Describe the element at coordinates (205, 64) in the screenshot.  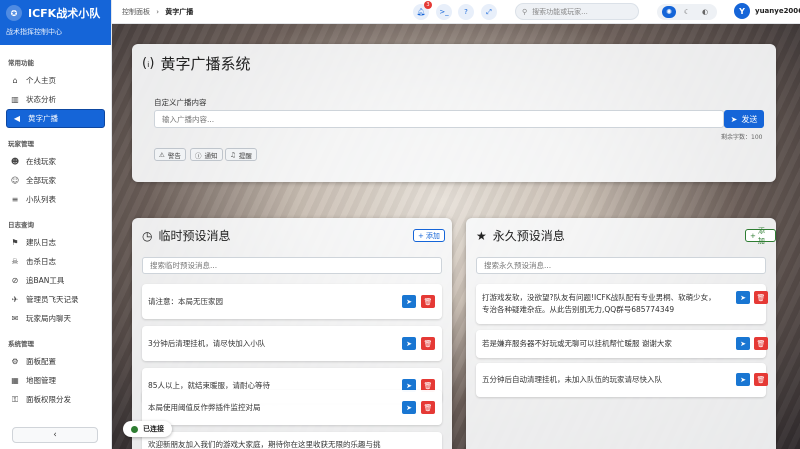
I see `page-title: 黄字广播系统` at that location.